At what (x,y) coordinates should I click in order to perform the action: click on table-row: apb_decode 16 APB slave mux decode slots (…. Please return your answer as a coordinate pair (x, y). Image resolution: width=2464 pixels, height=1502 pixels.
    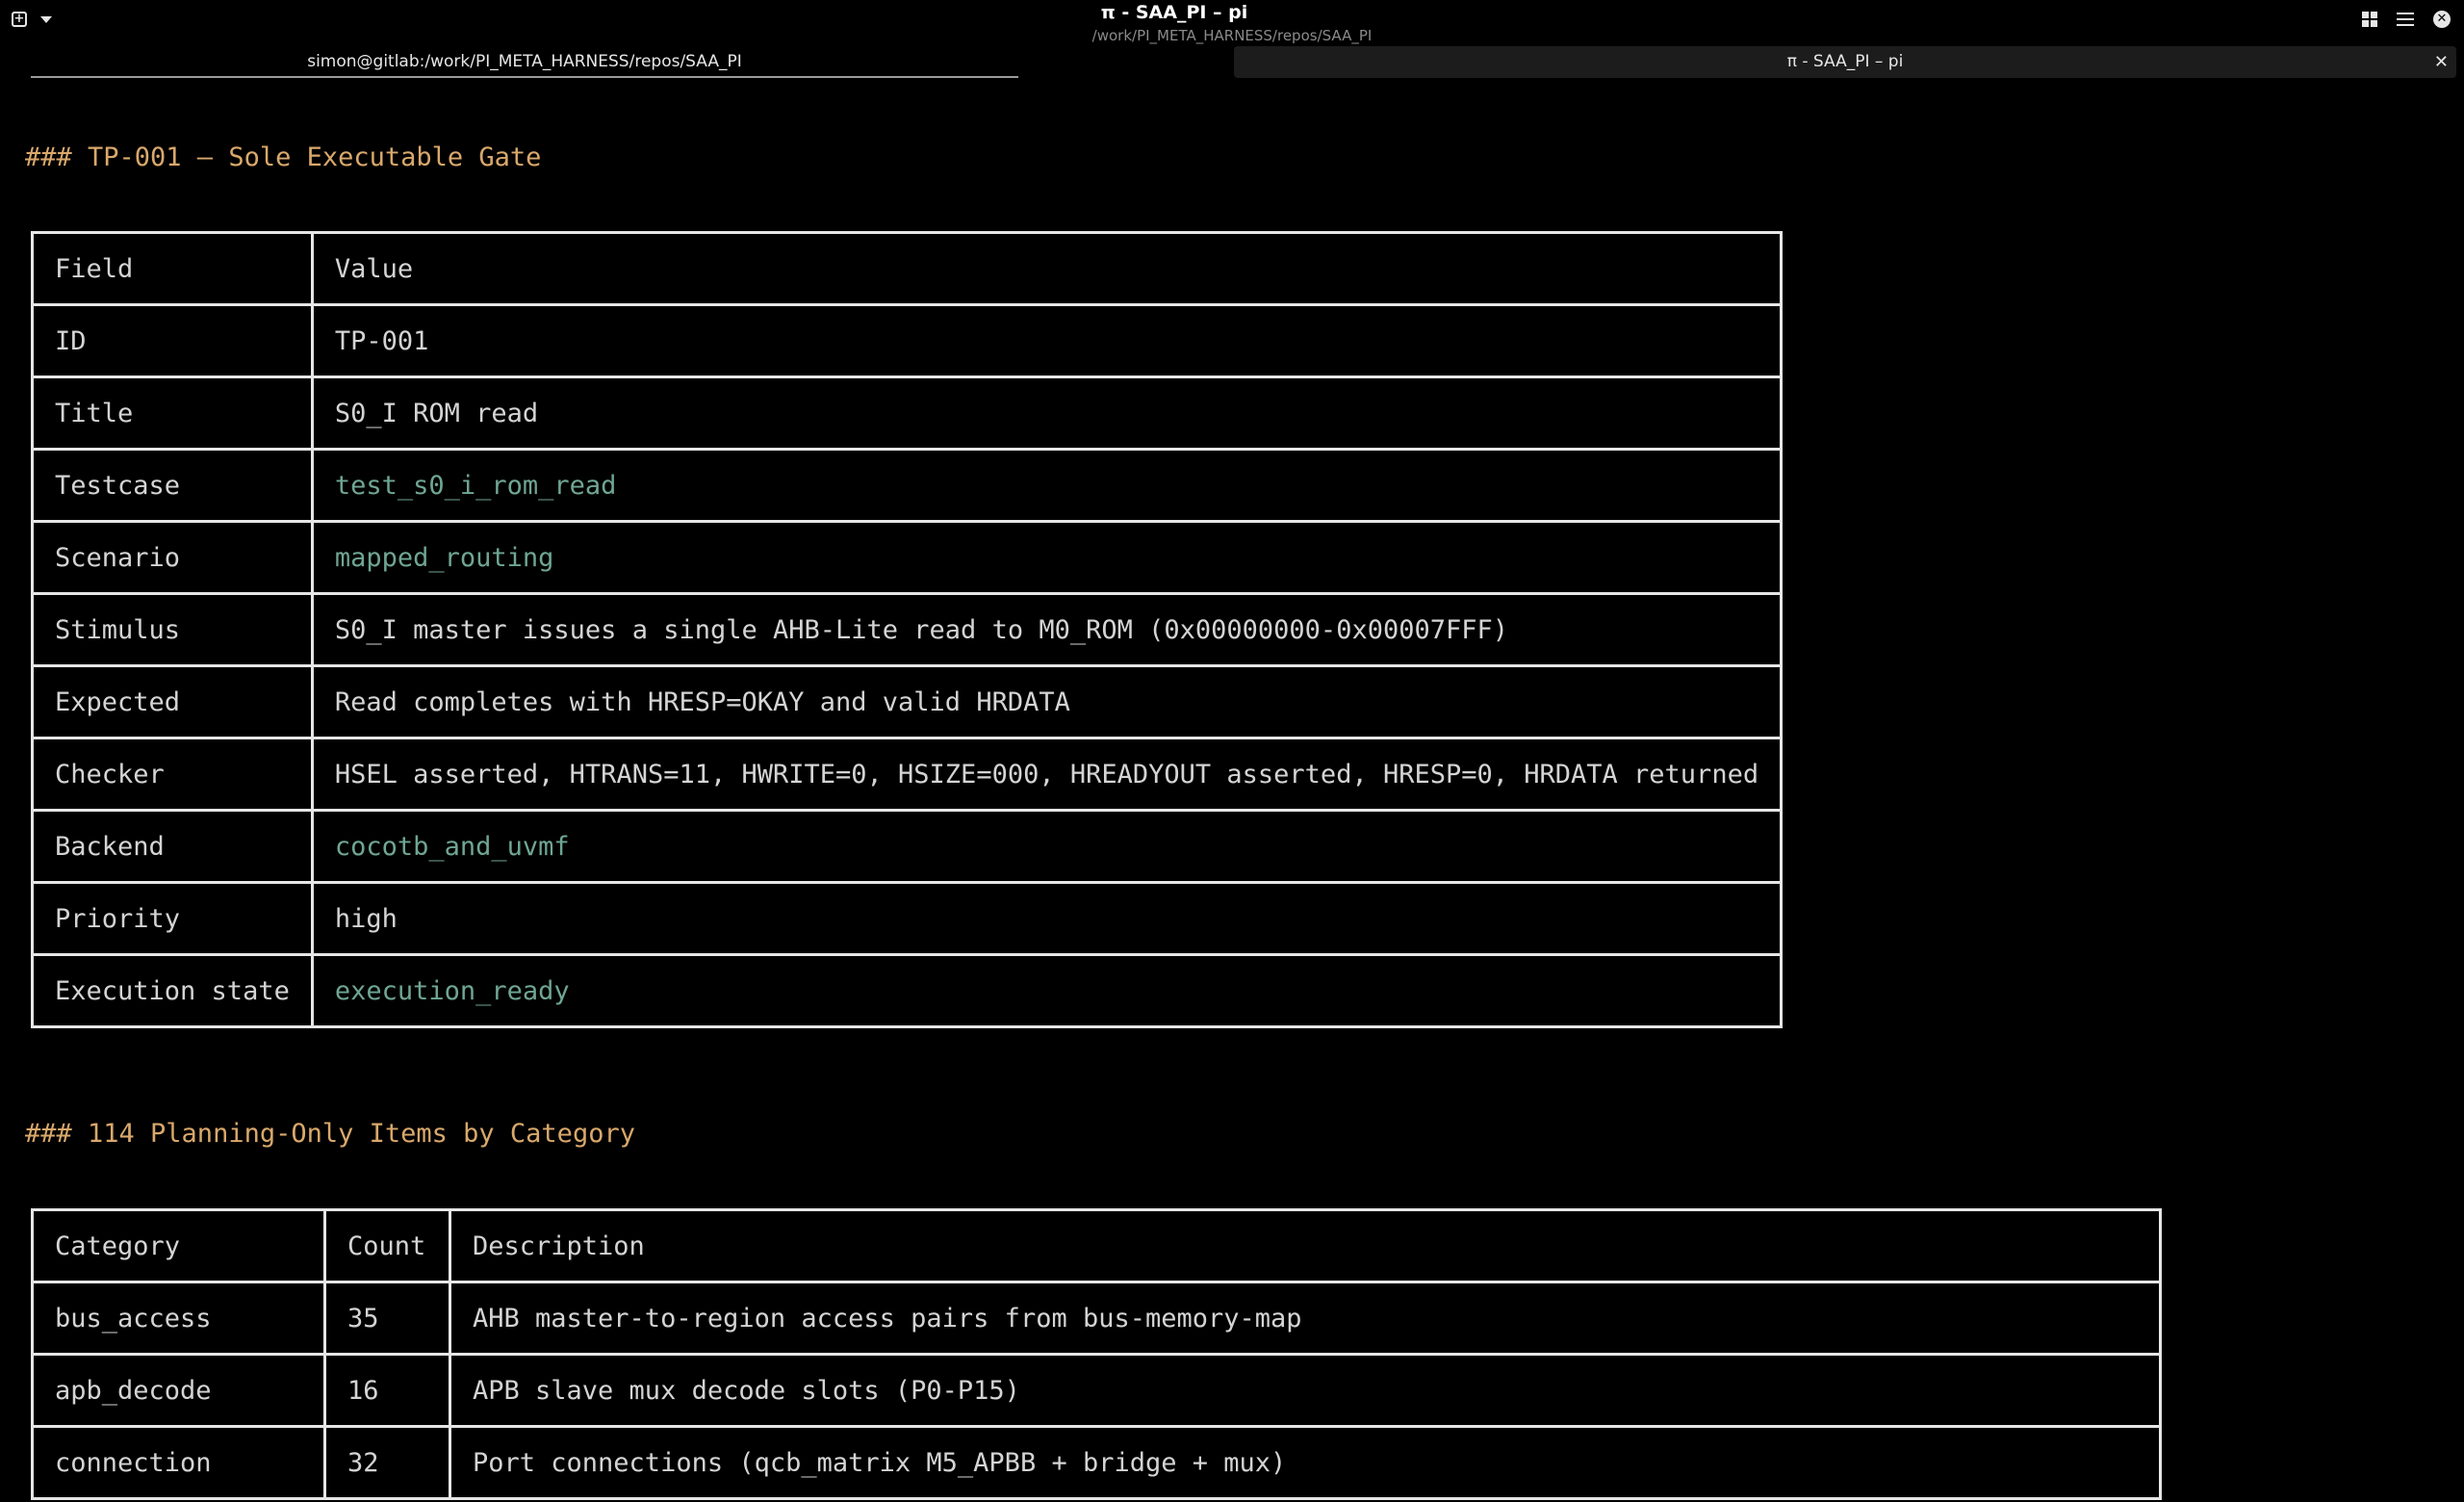
    Looking at the image, I should click on (1096, 1390).